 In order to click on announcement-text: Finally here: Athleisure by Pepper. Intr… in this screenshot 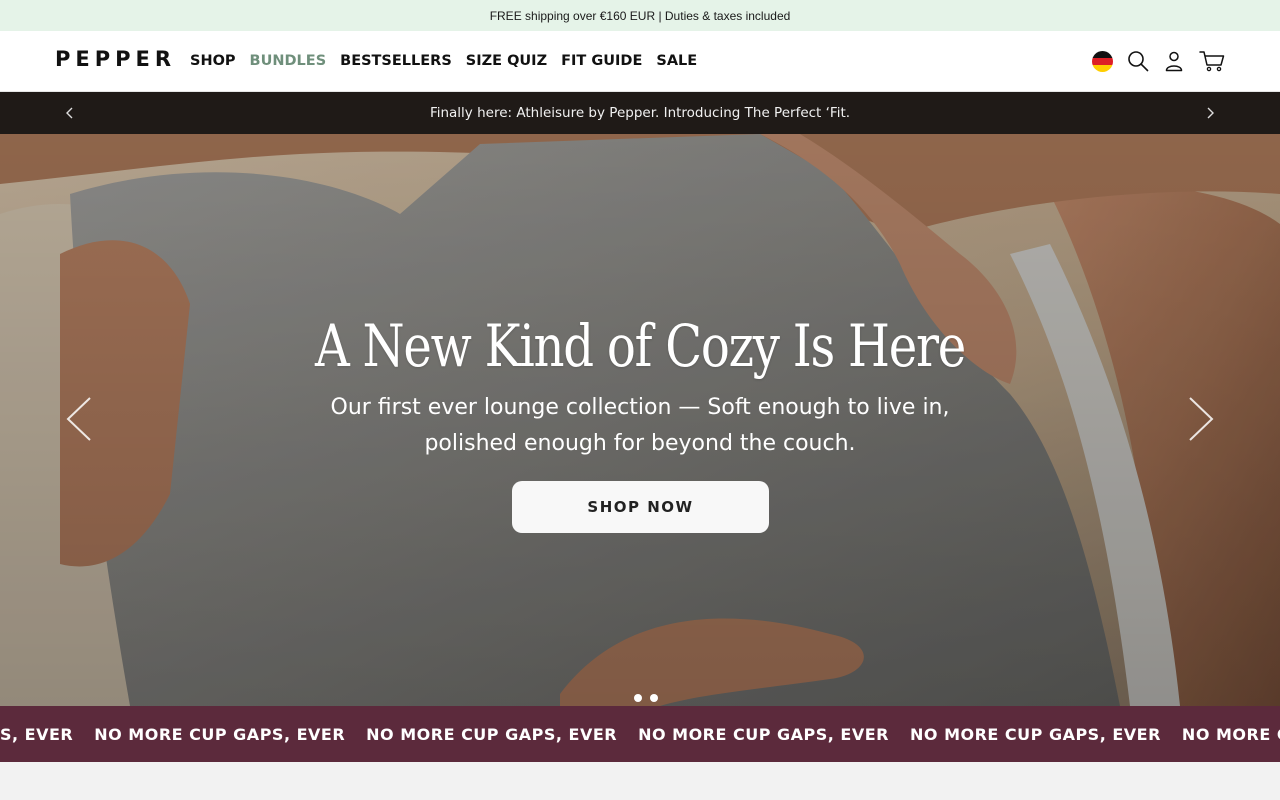, I will do `click(640, 113)`.